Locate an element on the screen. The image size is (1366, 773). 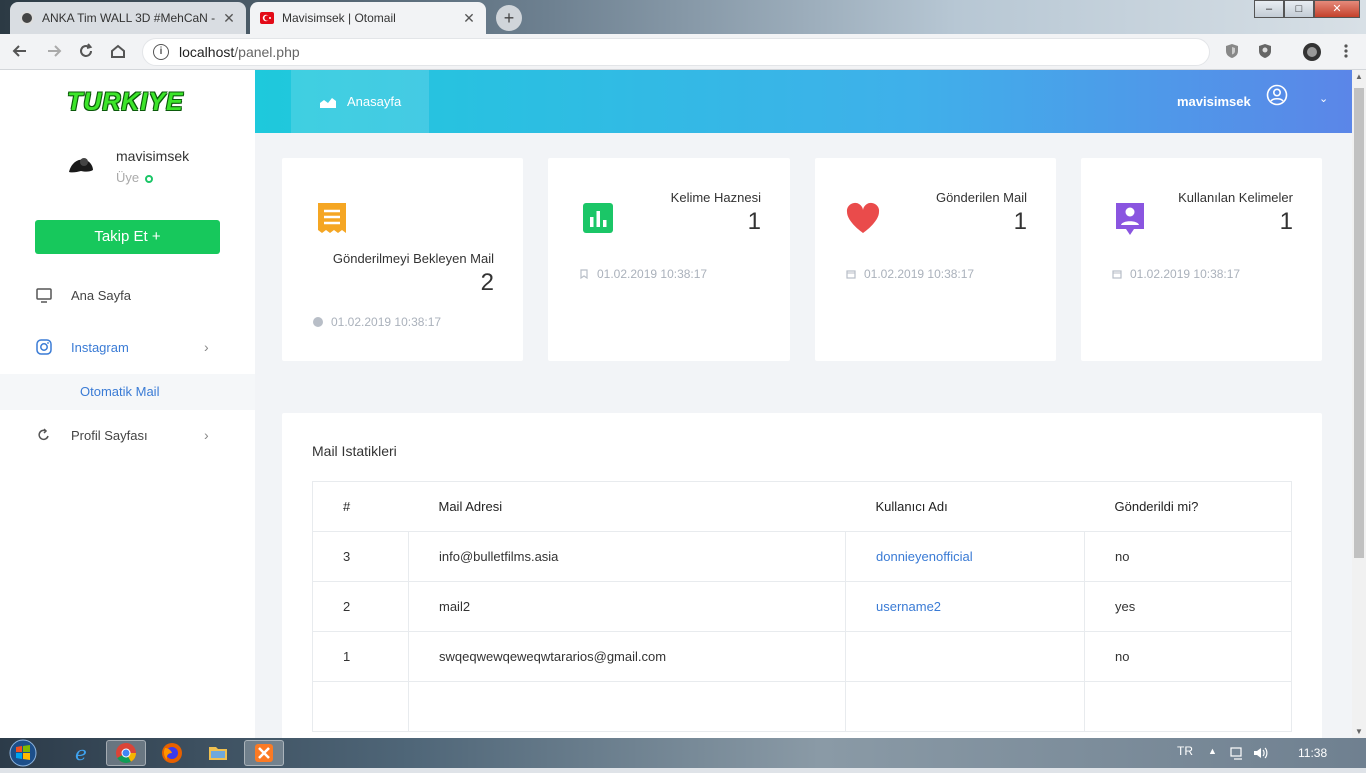
sidebar-item-home: Ana Sayfa is located at coordinates (127, 295).